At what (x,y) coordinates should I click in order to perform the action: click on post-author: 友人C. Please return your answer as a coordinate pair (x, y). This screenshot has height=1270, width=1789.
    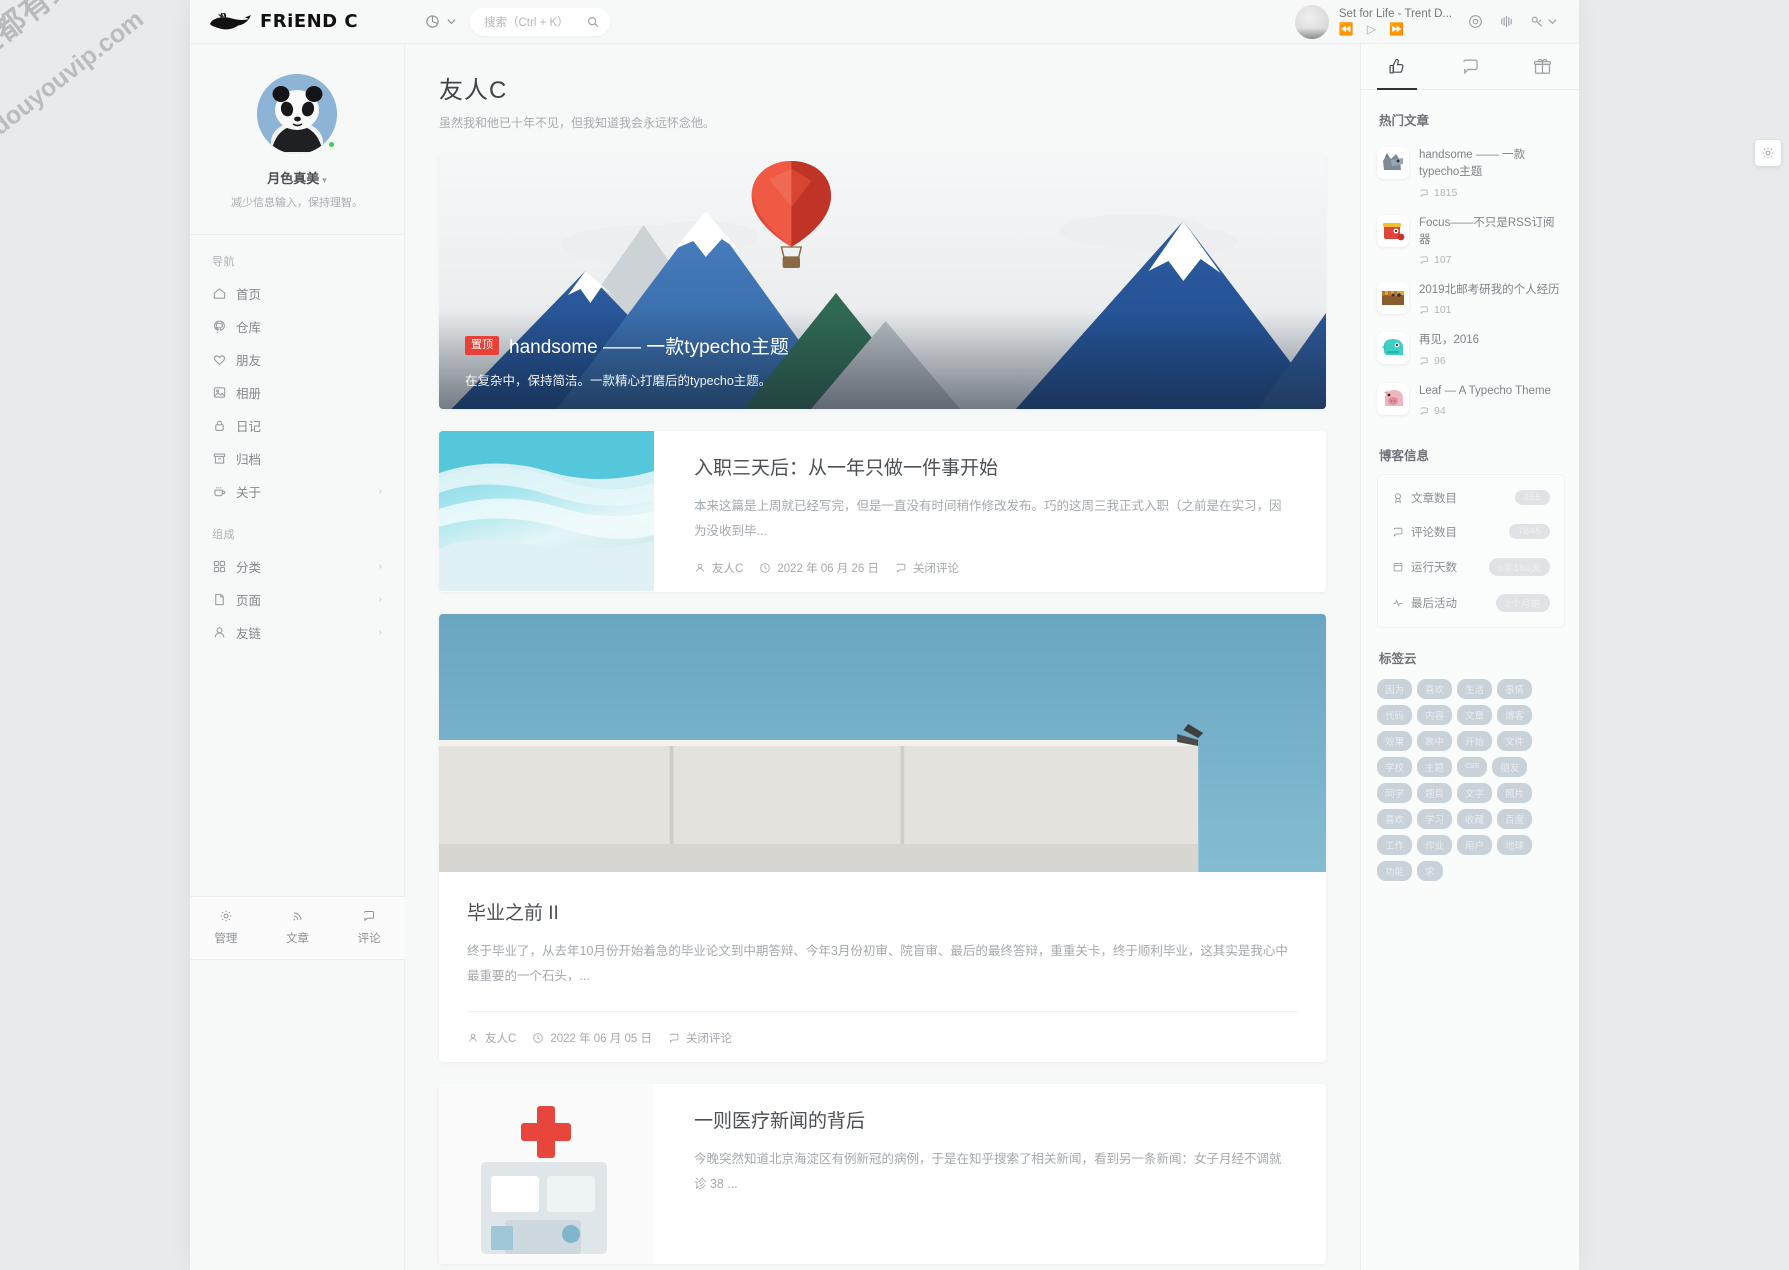
    Looking at the image, I should click on (718, 568).